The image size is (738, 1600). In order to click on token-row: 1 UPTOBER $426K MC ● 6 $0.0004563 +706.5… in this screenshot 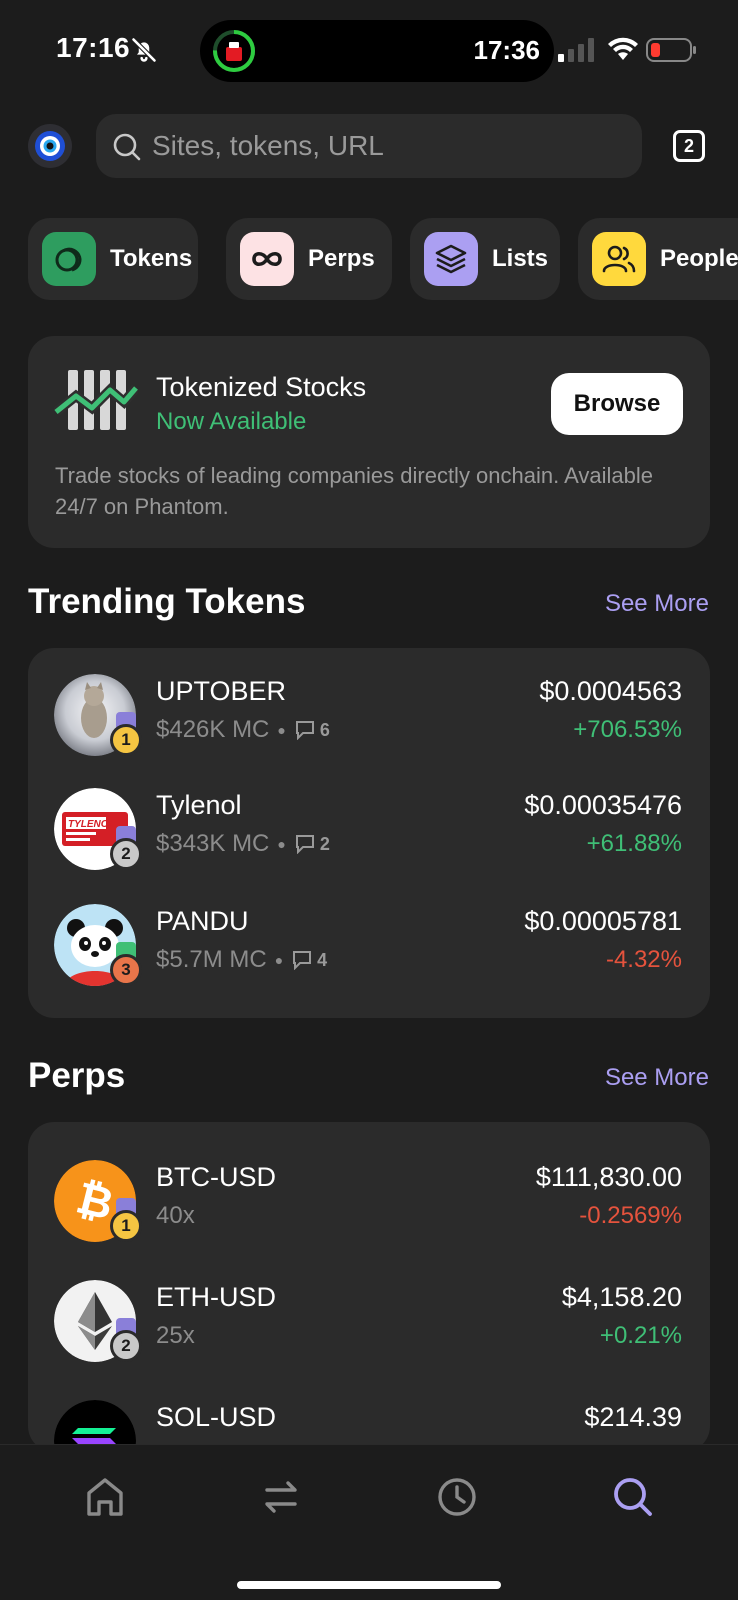, I will do `click(369, 714)`.